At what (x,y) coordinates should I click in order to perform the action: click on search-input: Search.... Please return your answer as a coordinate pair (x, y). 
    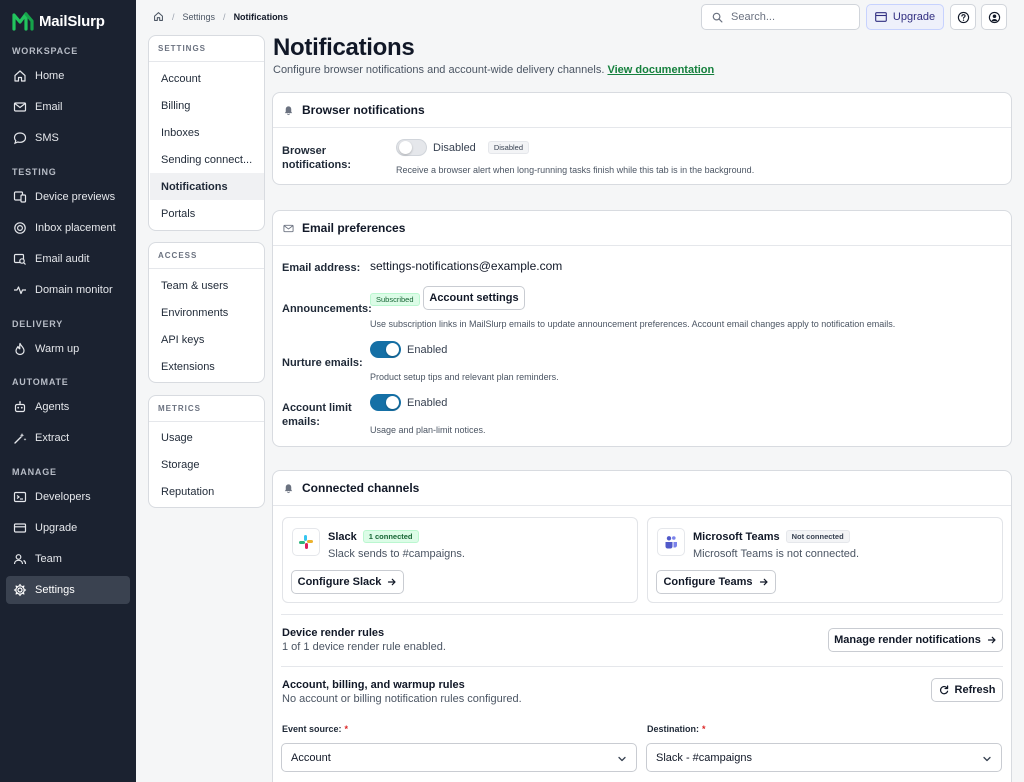
    Looking at the image, I should click on (780, 17).